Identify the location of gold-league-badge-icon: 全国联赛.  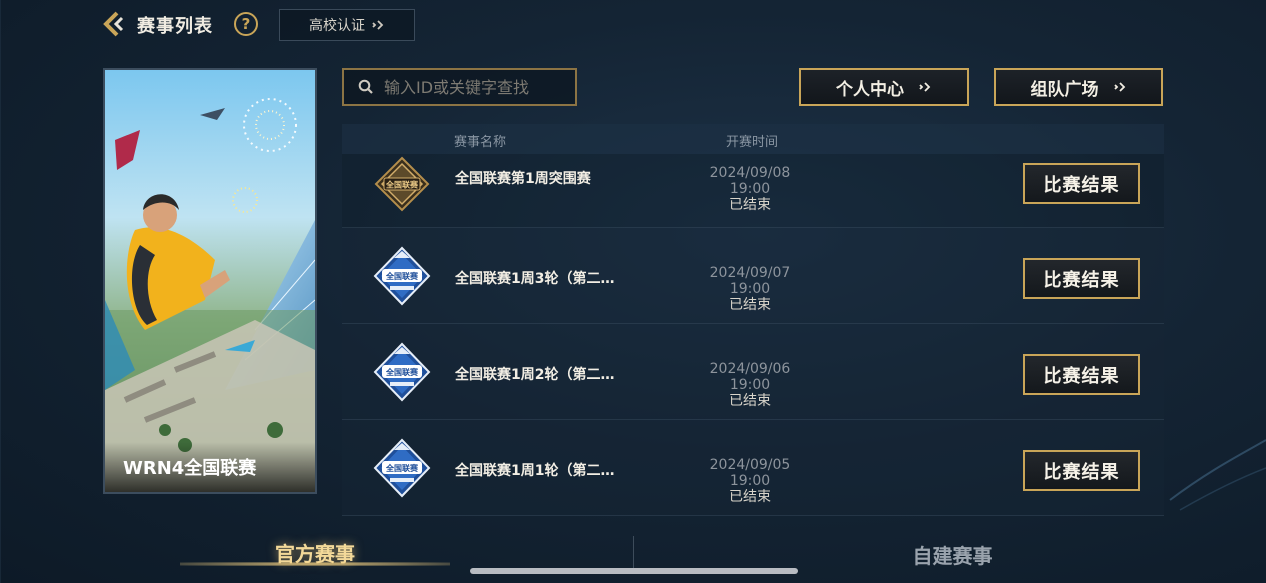
(402, 184).